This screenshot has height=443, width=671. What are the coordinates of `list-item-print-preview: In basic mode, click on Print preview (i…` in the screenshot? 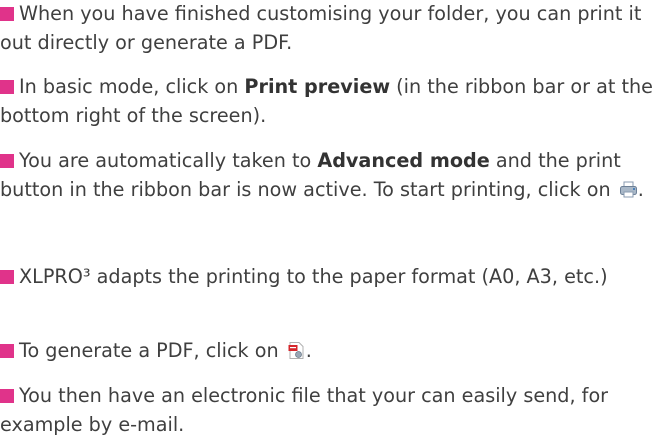 It's located at (330, 101).